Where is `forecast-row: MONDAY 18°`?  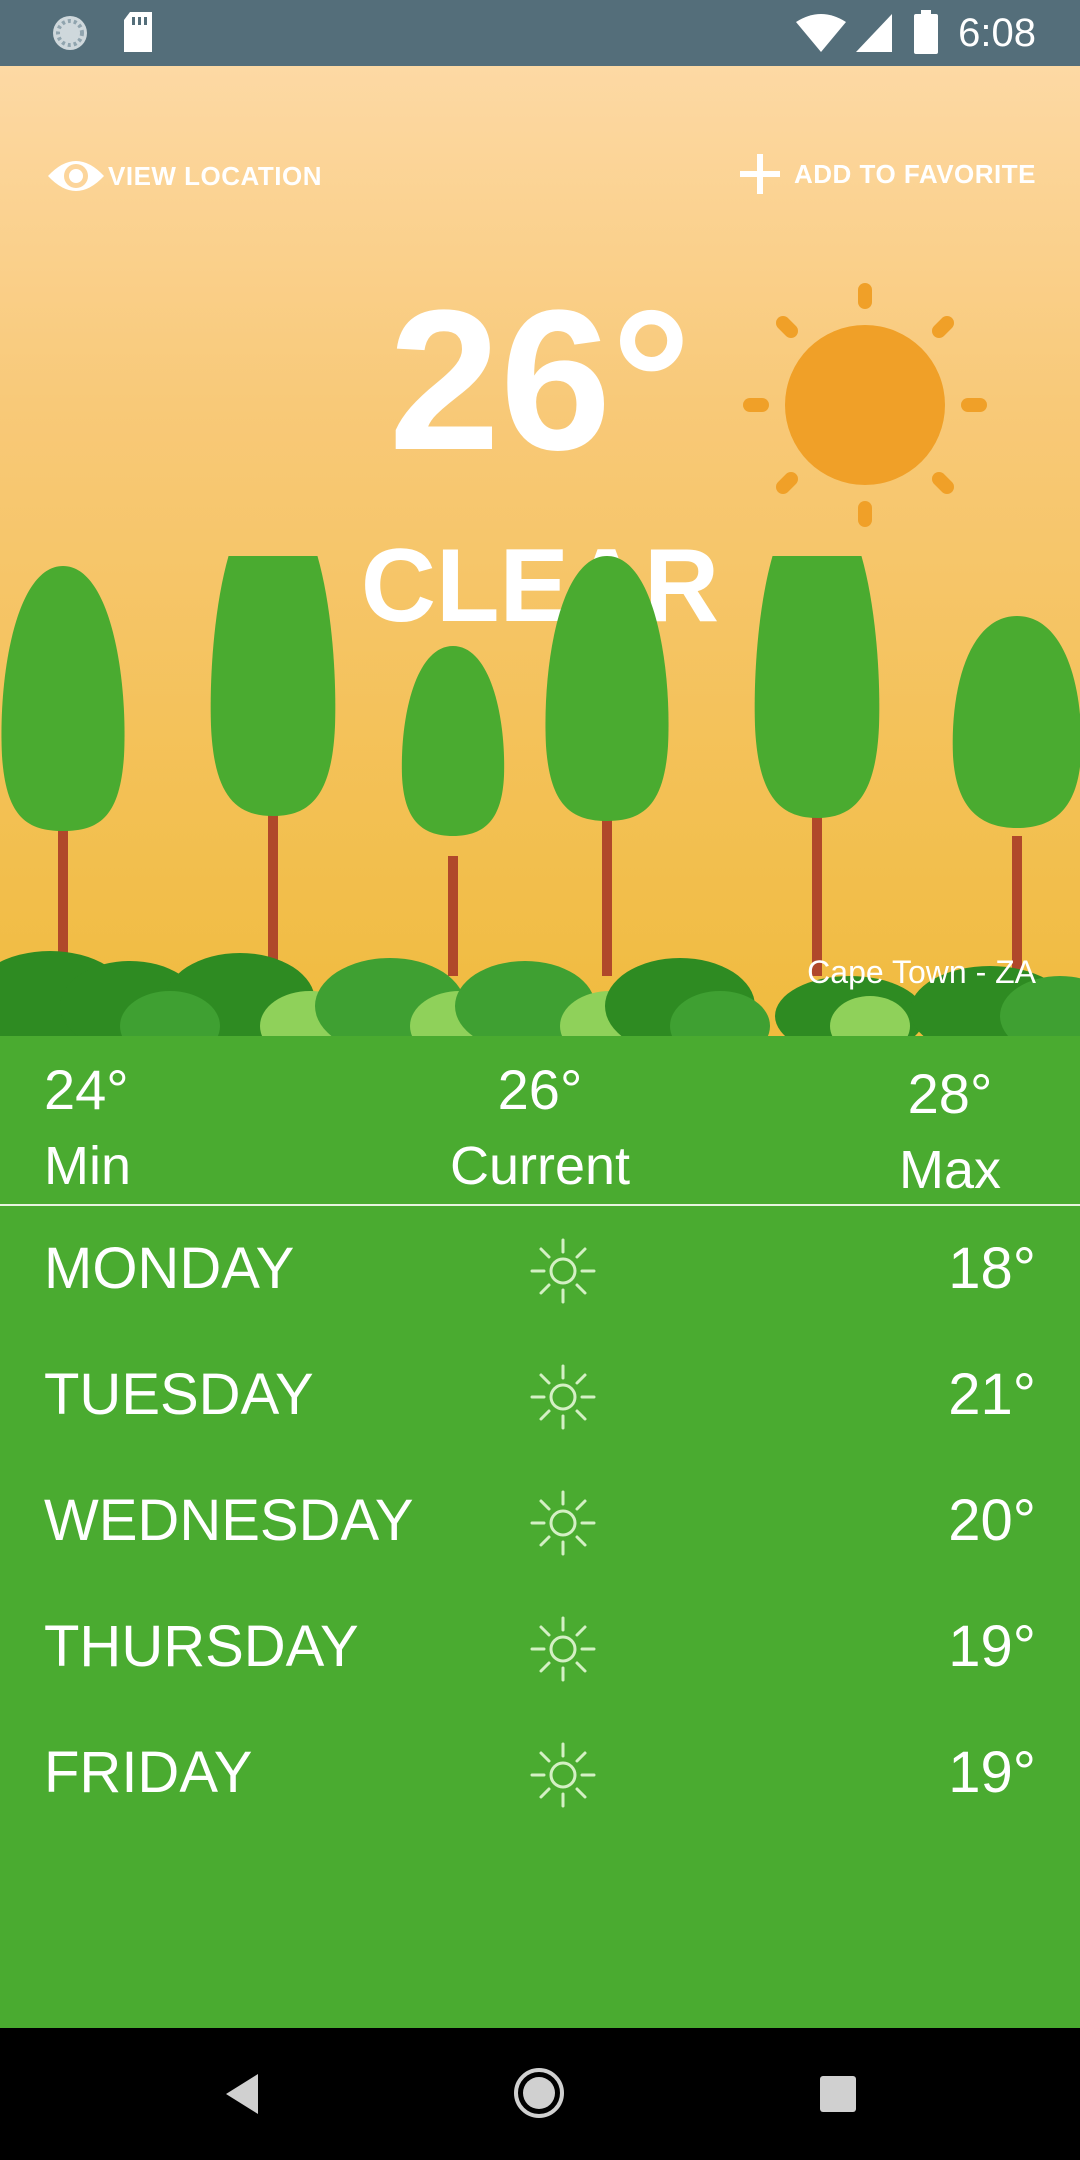 forecast-row: MONDAY 18° is located at coordinates (540, 1269).